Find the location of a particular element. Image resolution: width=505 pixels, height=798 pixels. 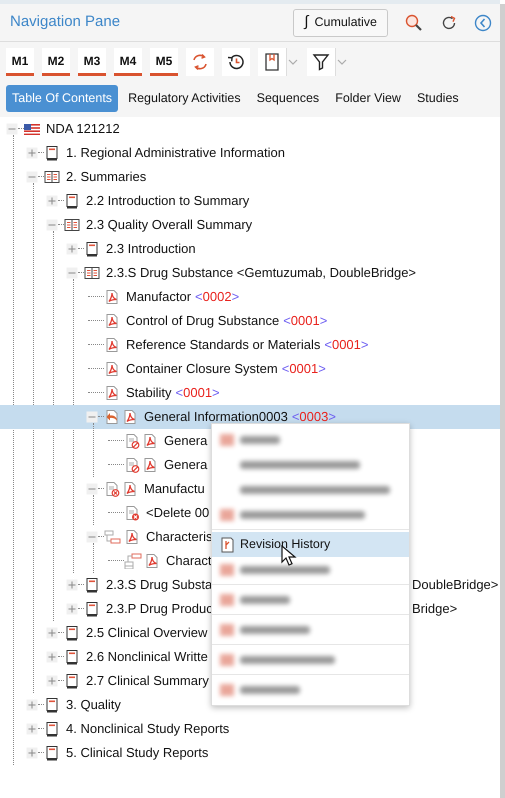

tree-label: <Delete 00 is located at coordinates (178, 513).